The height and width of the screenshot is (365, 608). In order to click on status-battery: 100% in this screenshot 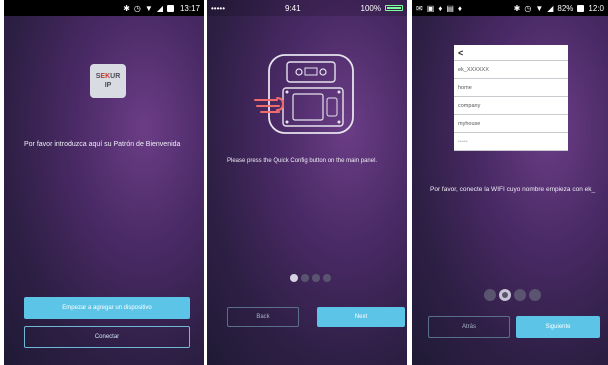, I will do `click(370, 8)`.